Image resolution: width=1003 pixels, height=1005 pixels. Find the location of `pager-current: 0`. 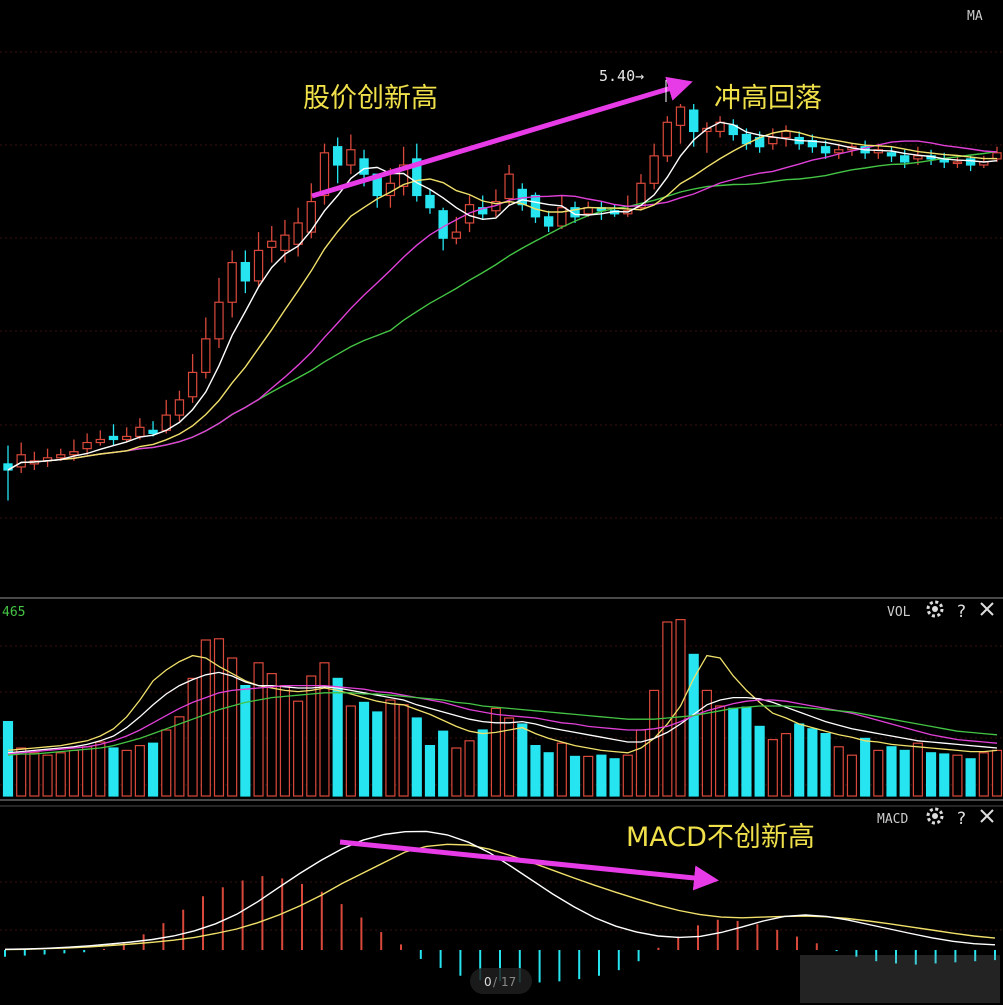

pager-current: 0 is located at coordinates (488, 982).